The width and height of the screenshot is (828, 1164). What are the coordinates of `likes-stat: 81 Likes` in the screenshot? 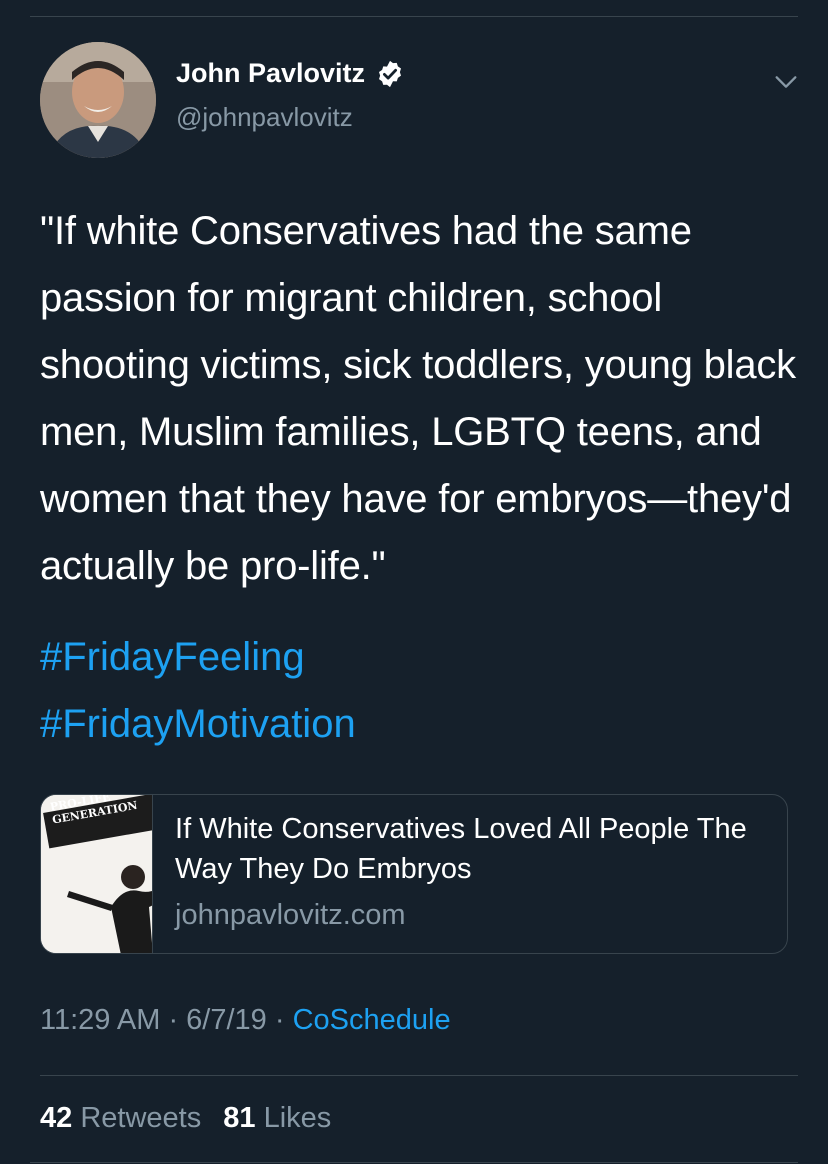 It's located at (277, 1118).